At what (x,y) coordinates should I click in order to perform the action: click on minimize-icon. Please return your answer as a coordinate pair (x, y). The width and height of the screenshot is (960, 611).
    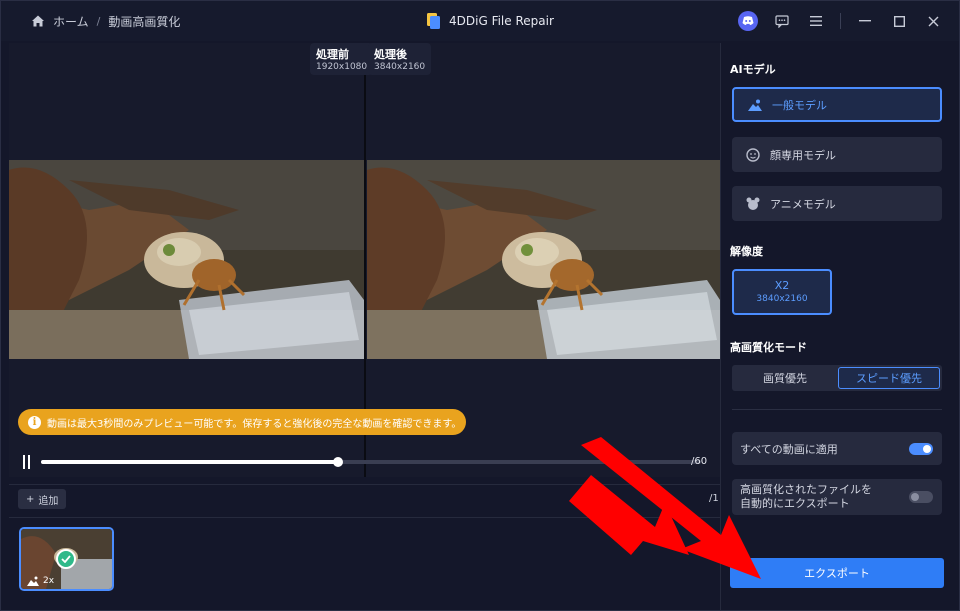
    Looking at the image, I should click on (865, 21).